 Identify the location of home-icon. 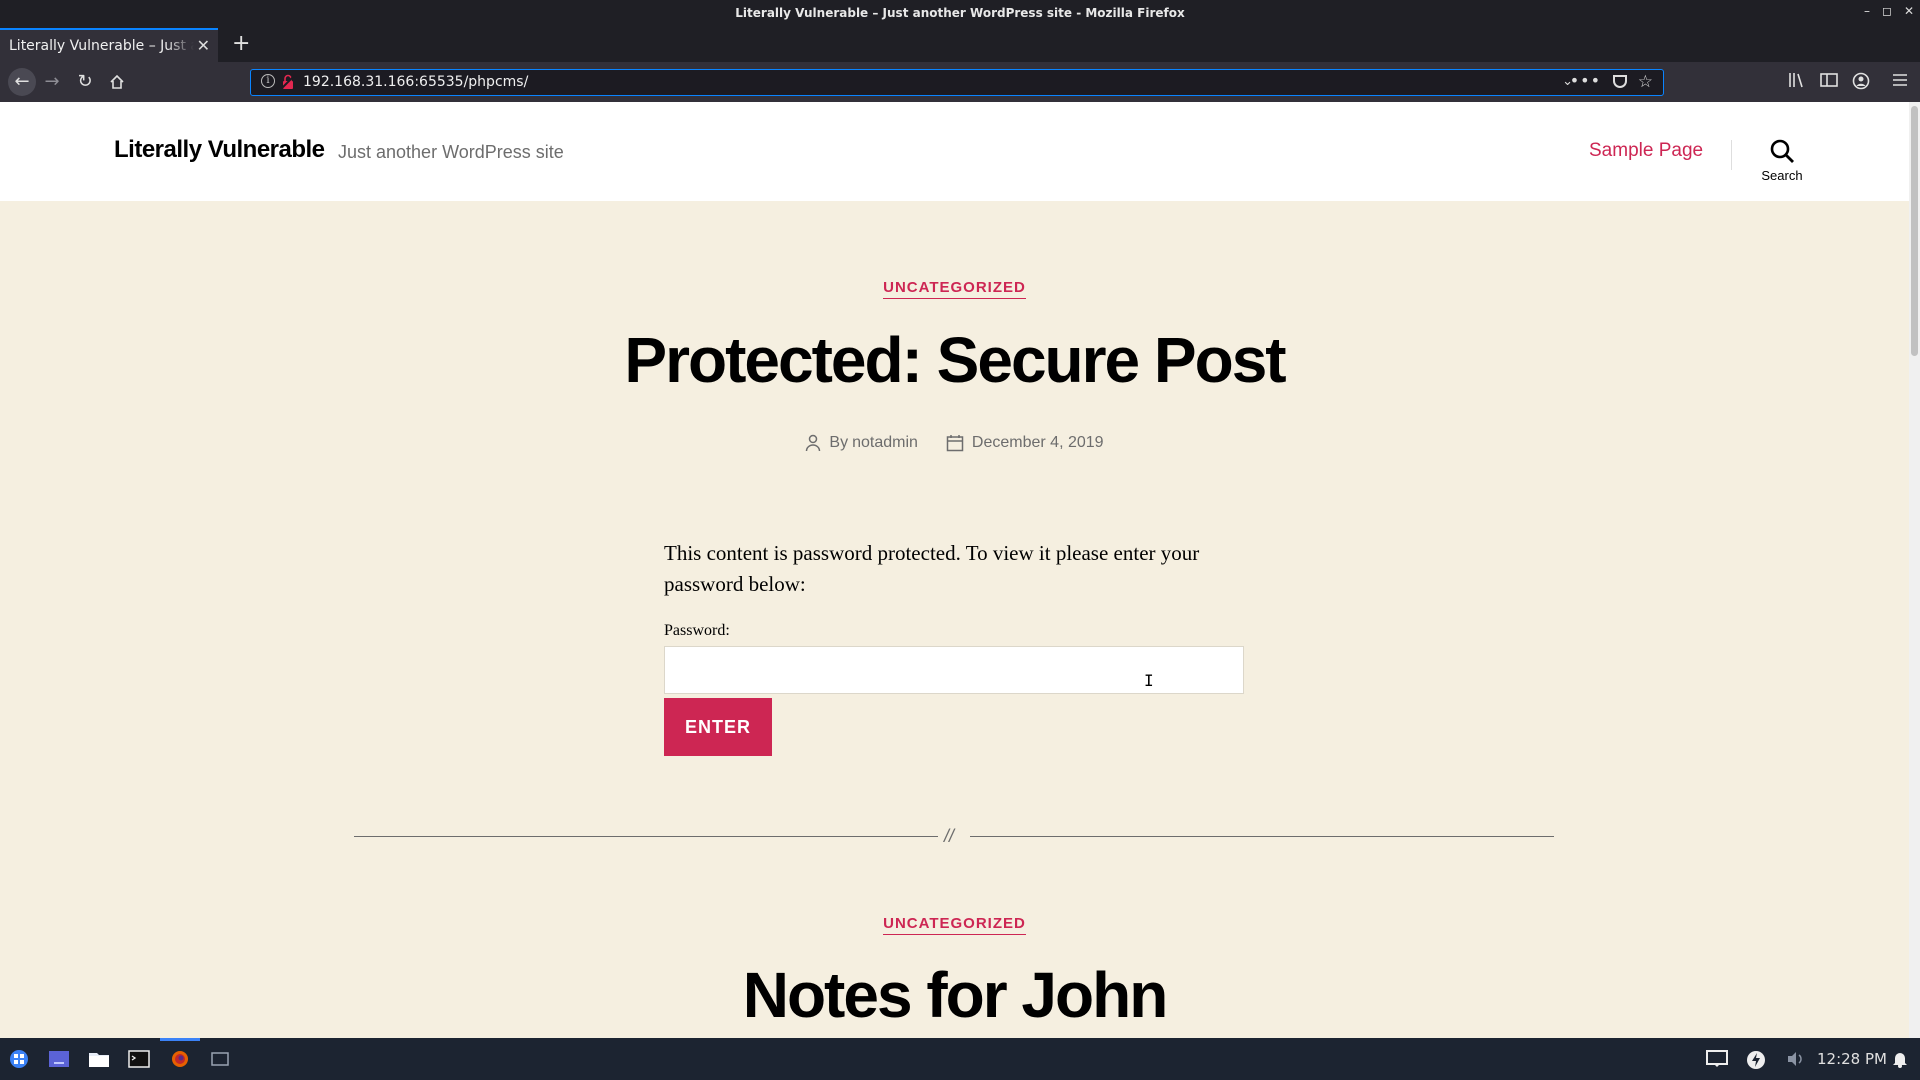
(117, 82).